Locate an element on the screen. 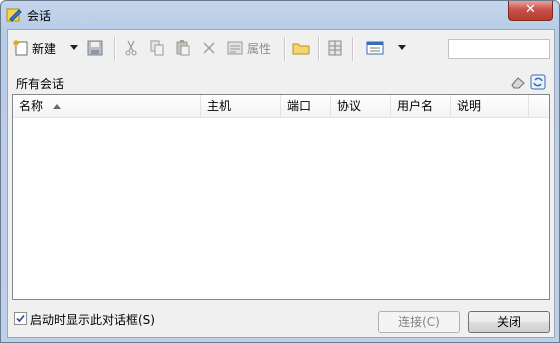  column-name: 名称 is located at coordinates (107, 106).